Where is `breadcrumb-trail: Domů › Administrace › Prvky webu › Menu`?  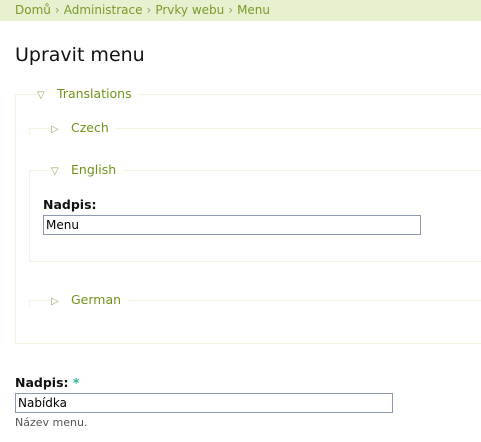
breadcrumb-trail: Domů › Administrace › Prvky webu › Menu is located at coordinates (142, 10).